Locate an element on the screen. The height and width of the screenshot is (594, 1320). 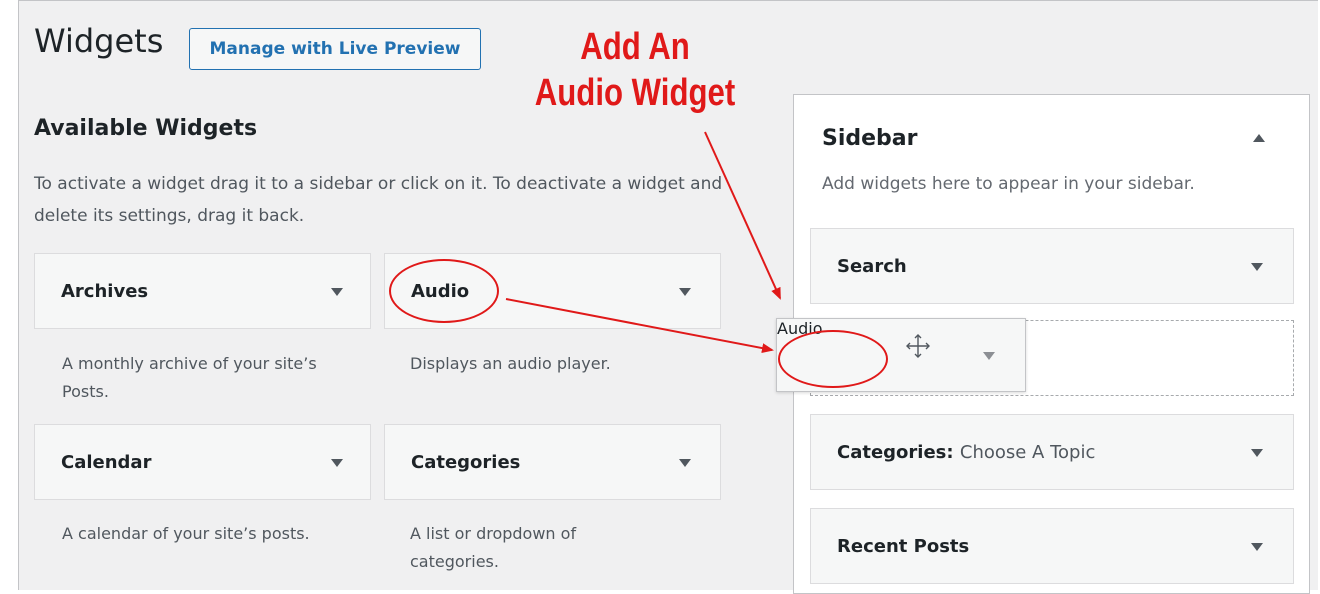
arrow-to-drop is located at coordinates (639, 326).